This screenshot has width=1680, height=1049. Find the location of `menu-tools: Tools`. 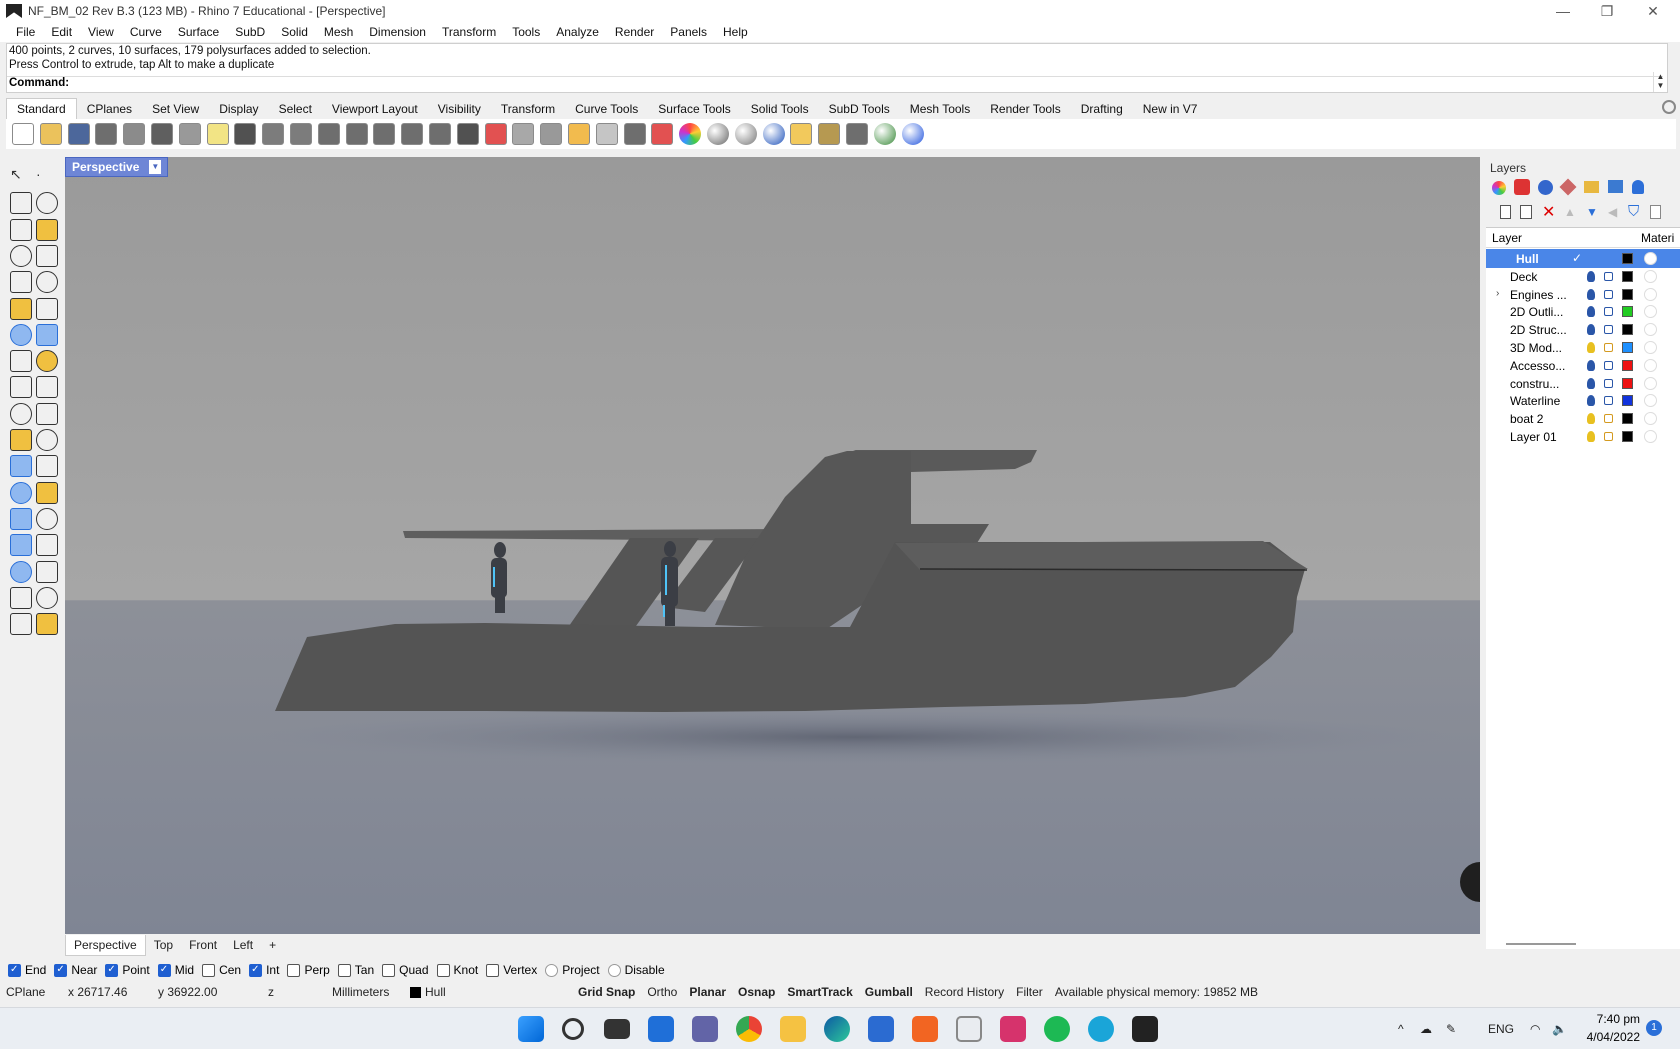

menu-tools: Tools is located at coordinates (526, 32).